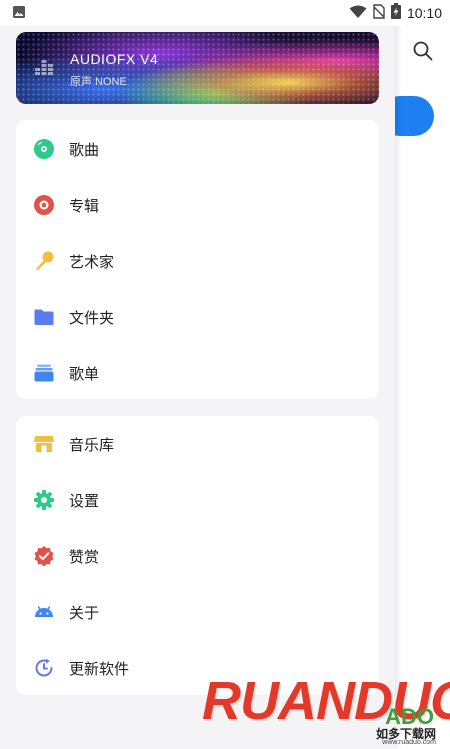  What do you see at coordinates (84, 149) in the screenshot?
I see `menu-label: 歌曲` at bounding box center [84, 149].